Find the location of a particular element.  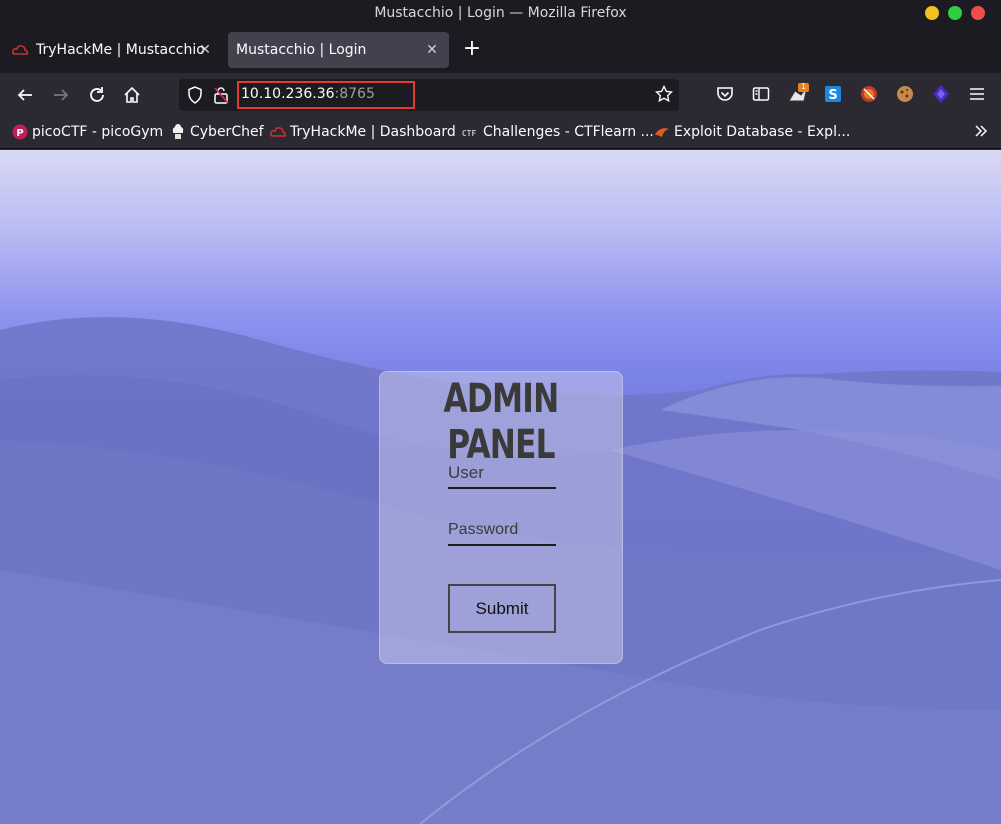

home-icon is located at coordinates (132, 94).